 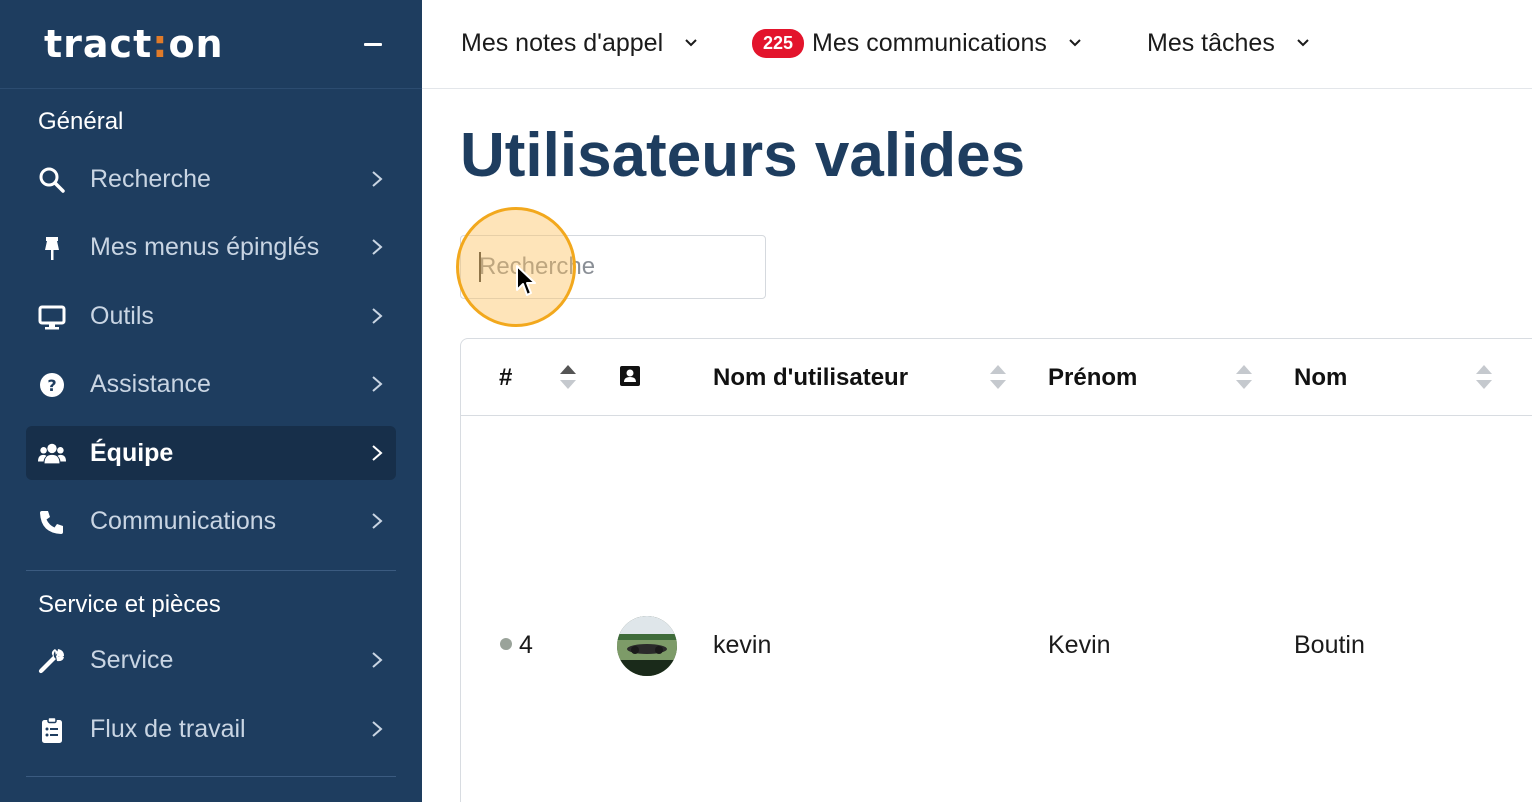 I want to click on sidebar-item-label: Outils, so click(x=122, y=316).